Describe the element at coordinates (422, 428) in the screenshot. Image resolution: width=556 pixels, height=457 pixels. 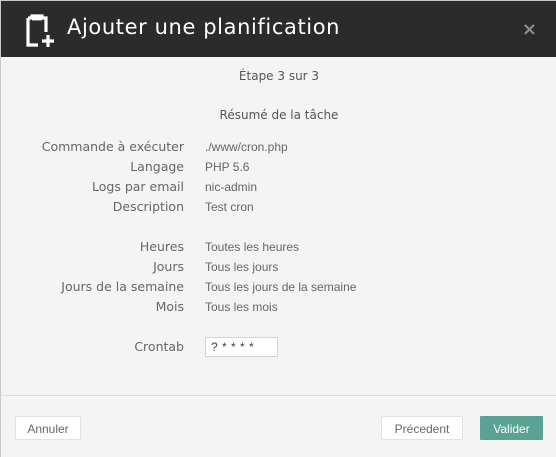
I see `previous-button: Précedent` at that location.